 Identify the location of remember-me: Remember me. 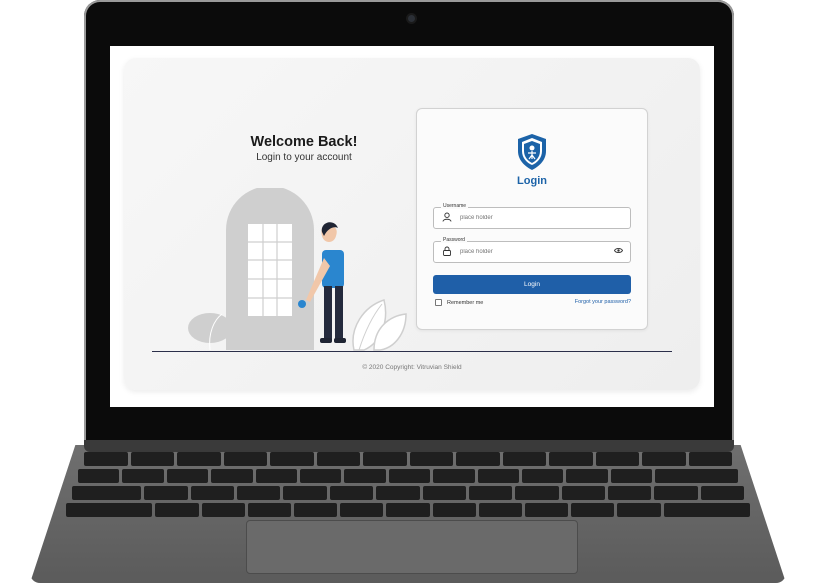
(459, 302).